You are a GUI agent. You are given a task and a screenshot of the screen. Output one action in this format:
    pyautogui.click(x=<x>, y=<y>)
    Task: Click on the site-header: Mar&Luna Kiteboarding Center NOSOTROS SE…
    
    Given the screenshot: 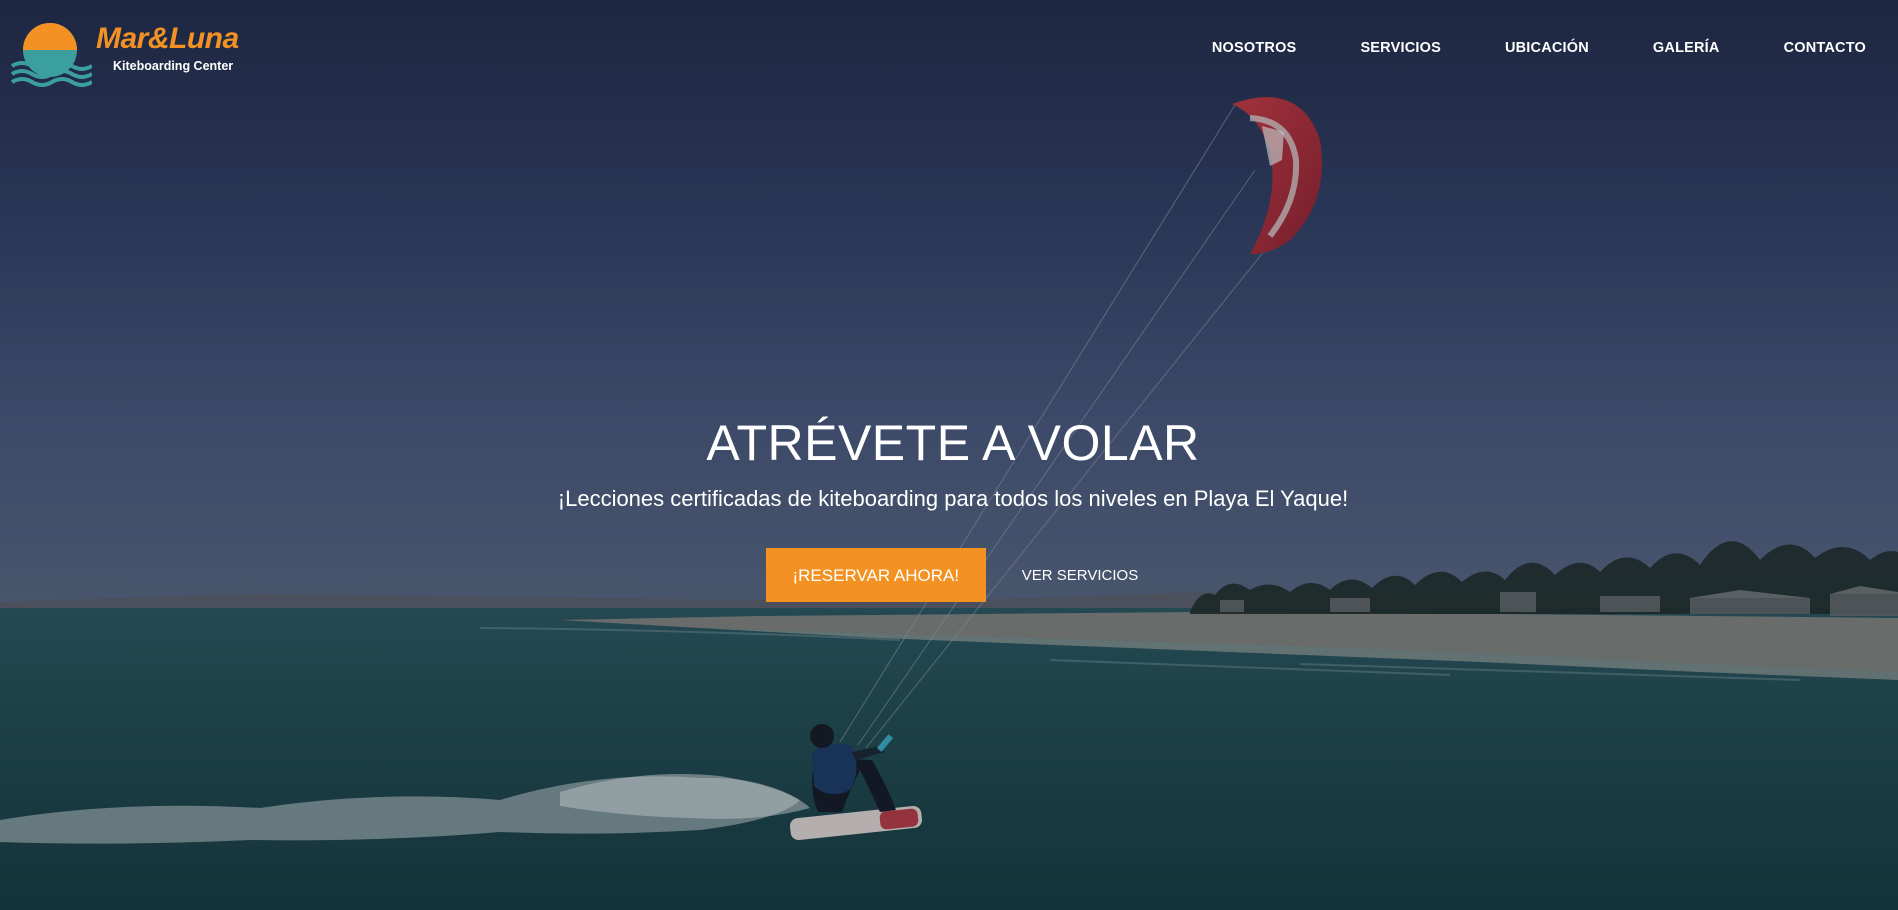 What is the action you would take?
    pyautogui.click(x=949, y=50)
    